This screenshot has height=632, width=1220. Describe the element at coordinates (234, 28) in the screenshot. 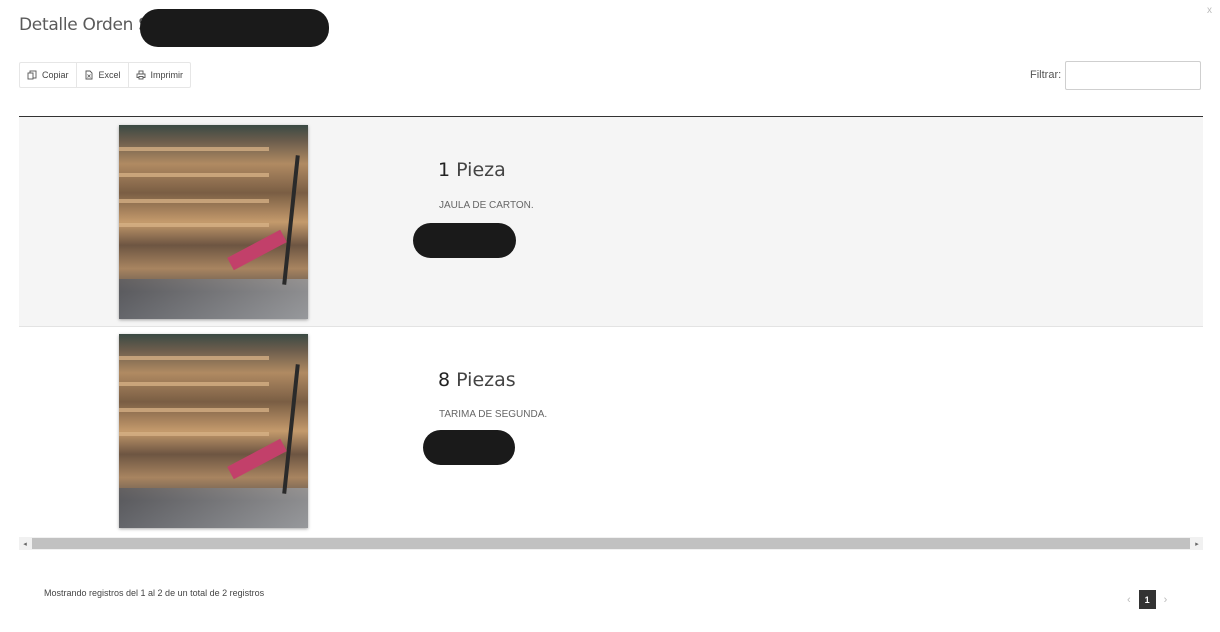

I see `redacted-order-number` at that location.